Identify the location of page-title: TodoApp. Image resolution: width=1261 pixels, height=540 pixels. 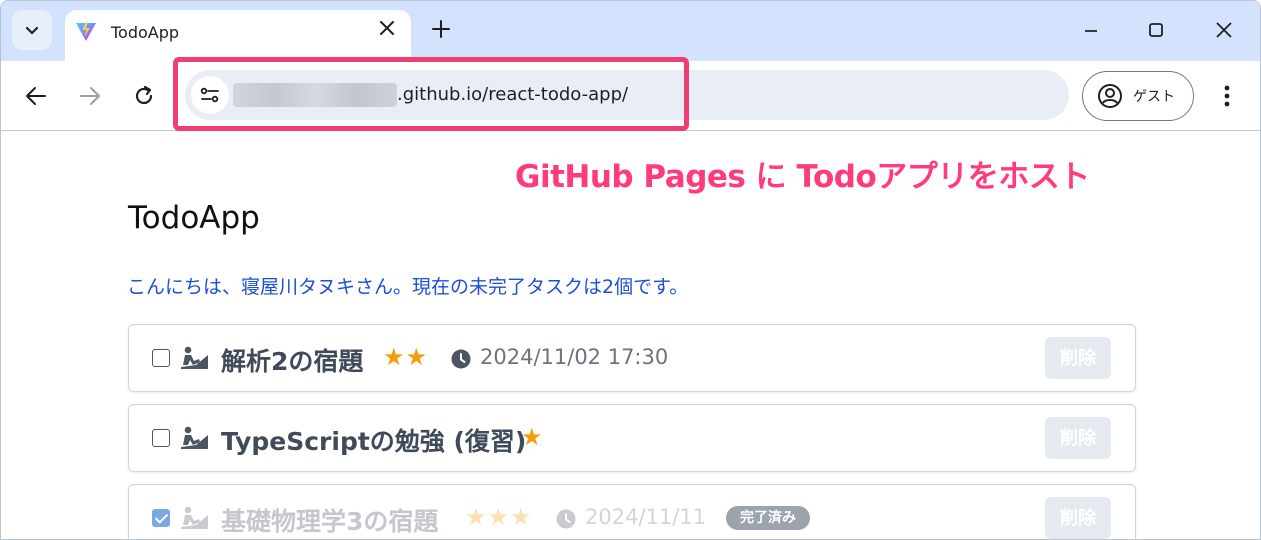
(194, 218).